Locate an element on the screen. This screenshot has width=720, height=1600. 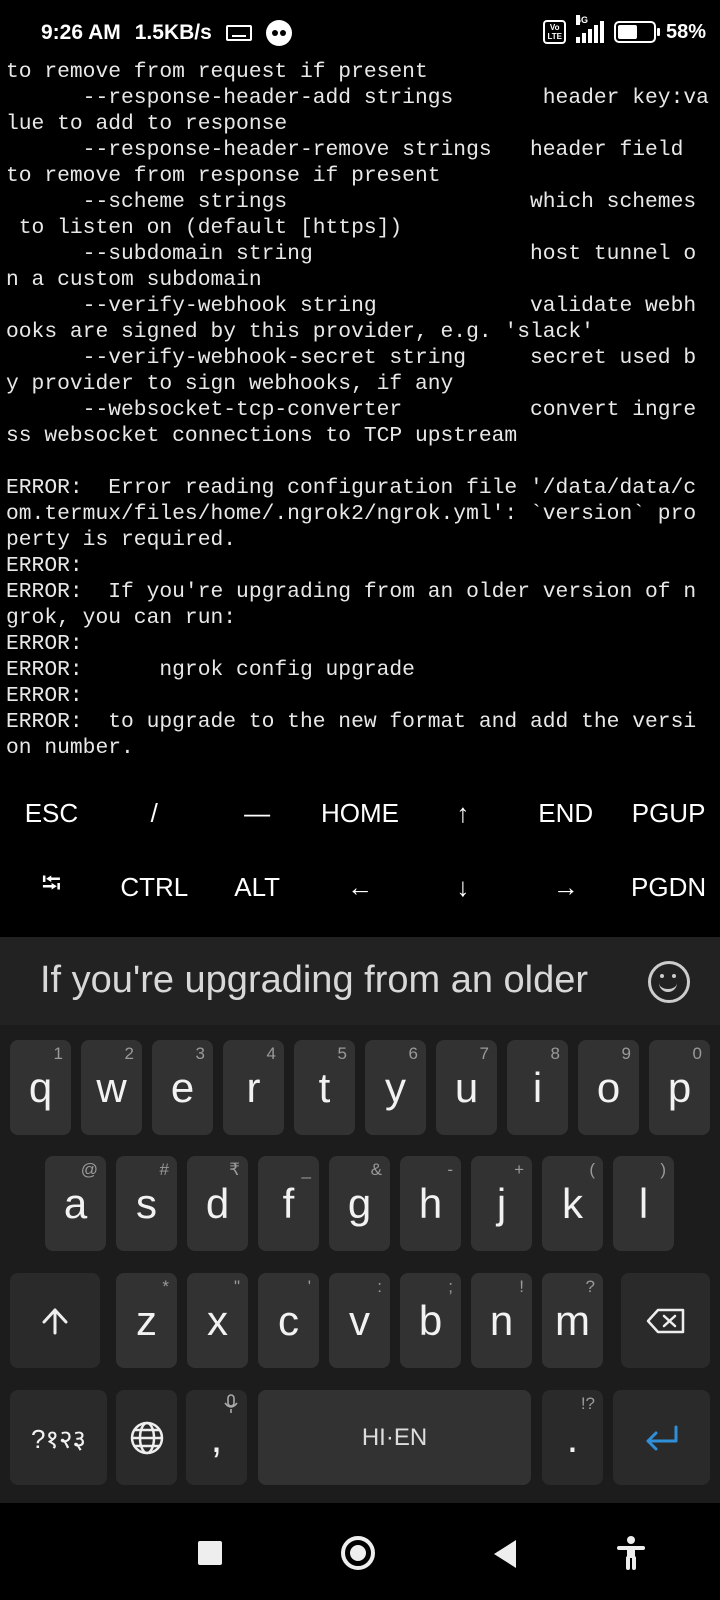
extra-key-2-6: → is located at coordinates (565, 887).